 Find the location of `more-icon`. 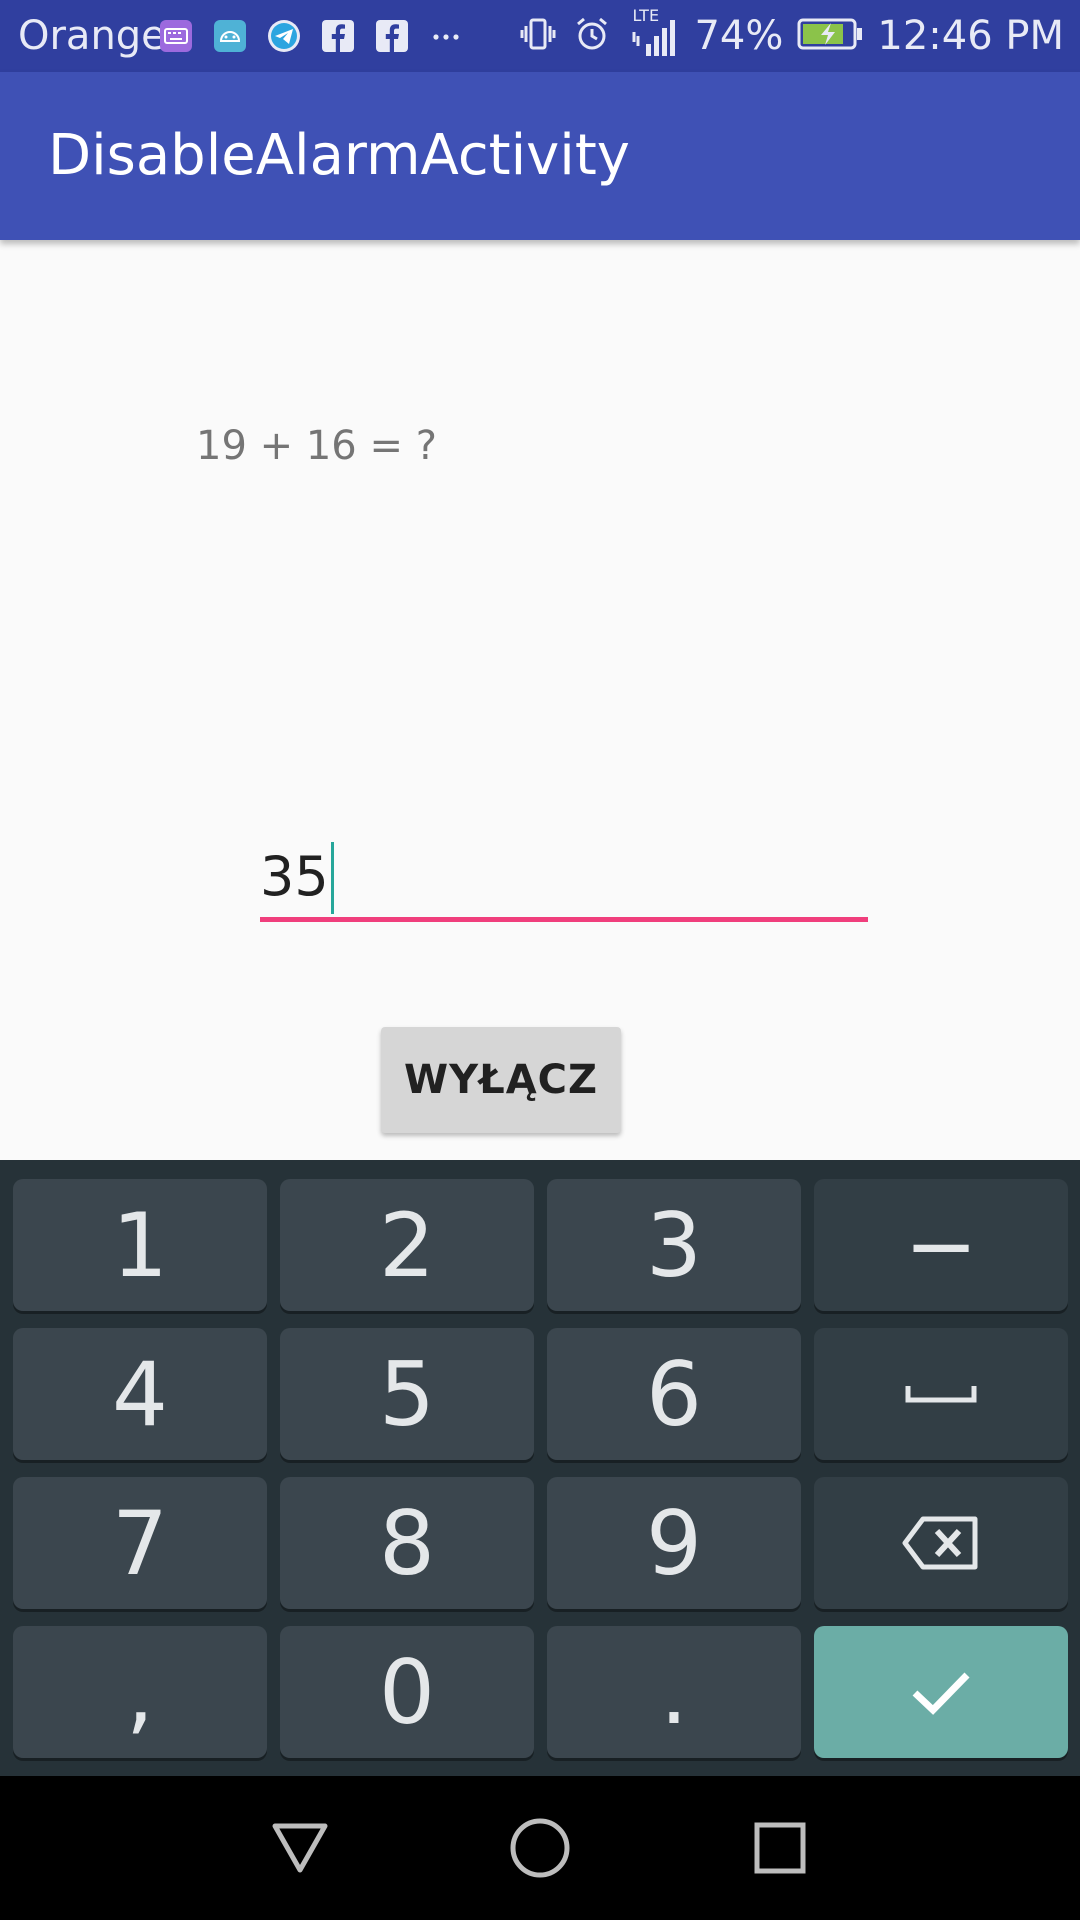

more-icon is located at coordinates (446, 36).